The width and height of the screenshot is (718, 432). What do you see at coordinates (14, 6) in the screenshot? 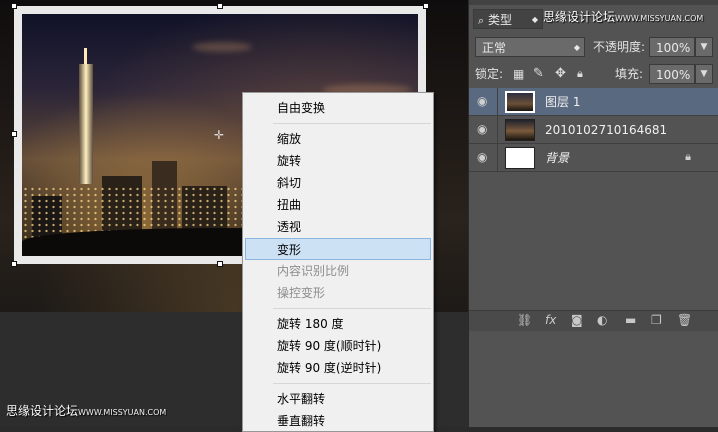
I see `transform-handle-top-left` at bounding box center [14, 6].